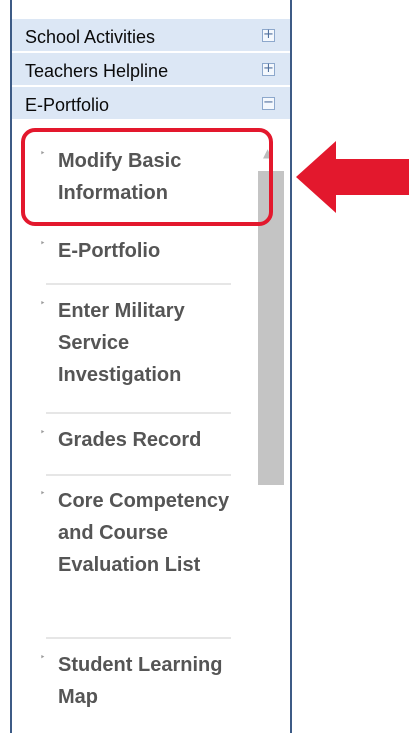 The image size is (409, 733). I want to click on frame-right-border, so click(291, 366).